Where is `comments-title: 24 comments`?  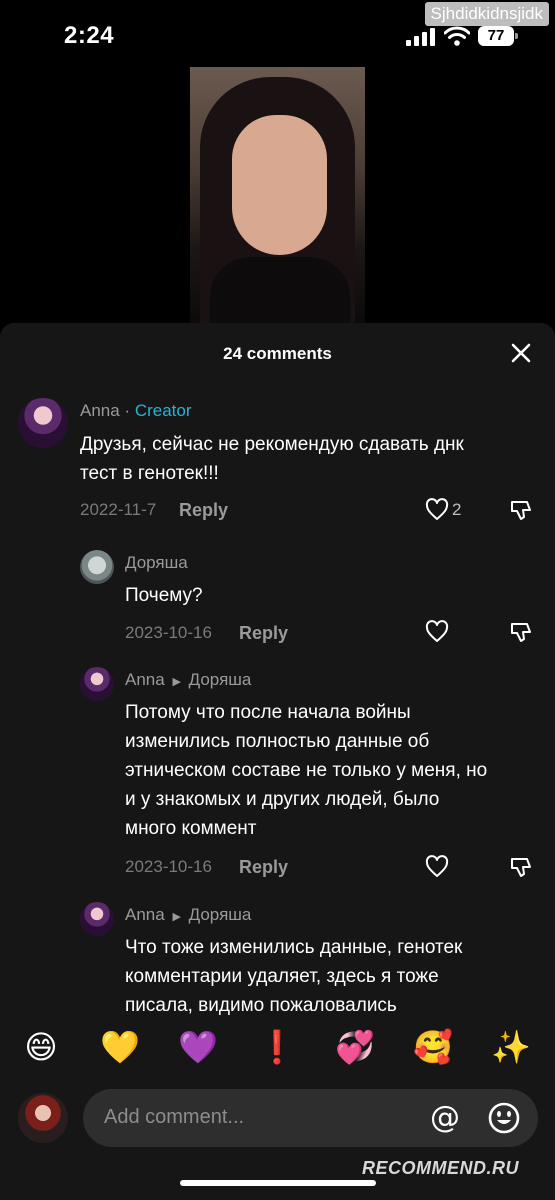
comments-title: 24 comments is located at coordinates (277, 353).